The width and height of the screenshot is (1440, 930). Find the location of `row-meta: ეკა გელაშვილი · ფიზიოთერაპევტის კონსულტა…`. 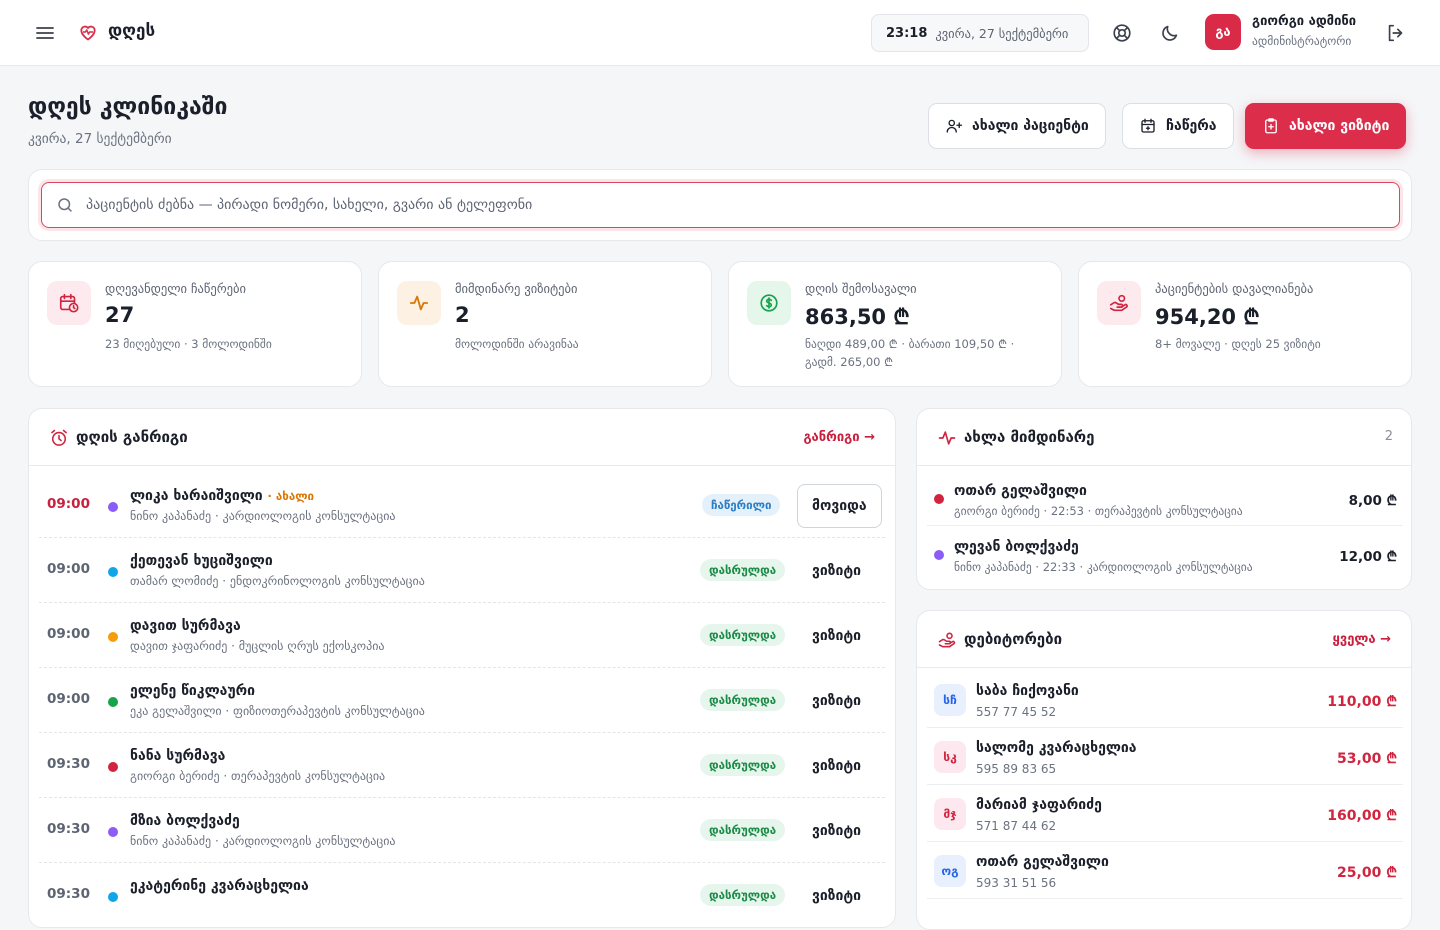

row-meta: ეკა გელაშვილი · ფიზიოთერაპევტის კონსულტა… is located at coordinates (277, 711).